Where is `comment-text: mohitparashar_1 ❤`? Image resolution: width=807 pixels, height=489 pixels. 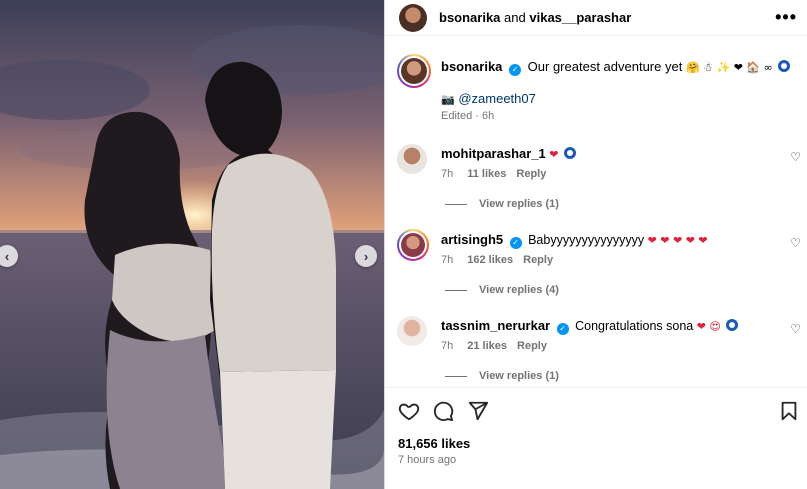
comment-text: mohitparashar_1 ❤ is located at coordinates (508, 153).